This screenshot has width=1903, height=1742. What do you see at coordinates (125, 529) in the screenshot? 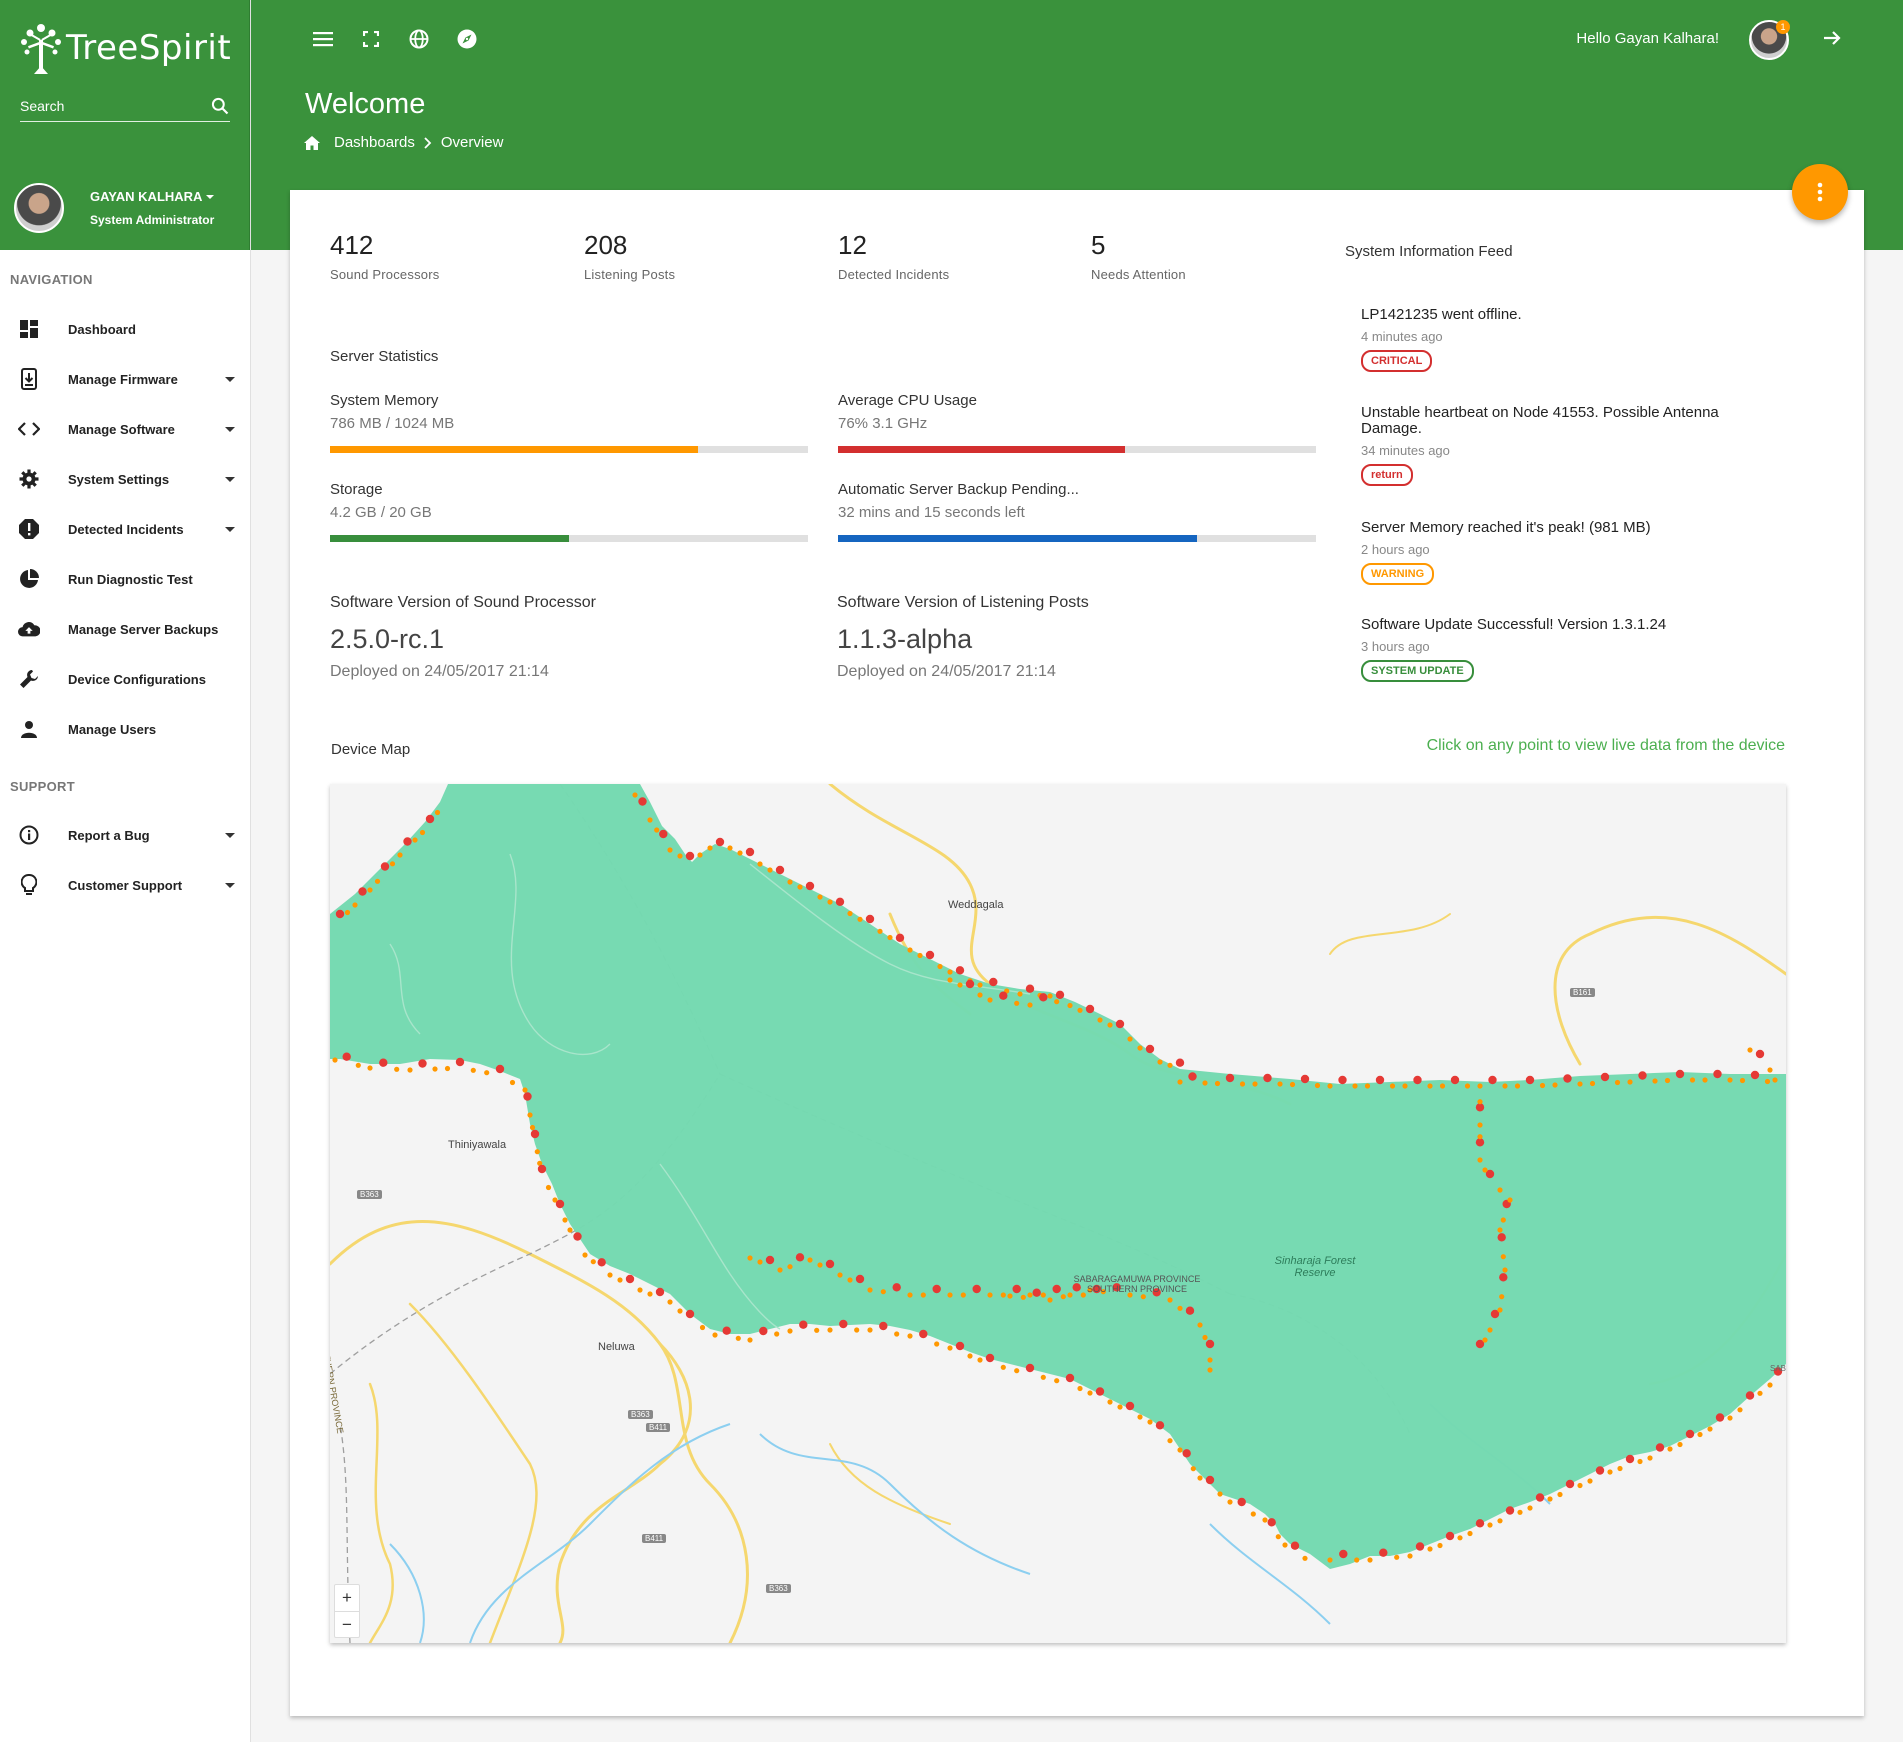
I see `sidebar-item-detected-incidents: Detected Incidents` at bounding box center [125, 529].